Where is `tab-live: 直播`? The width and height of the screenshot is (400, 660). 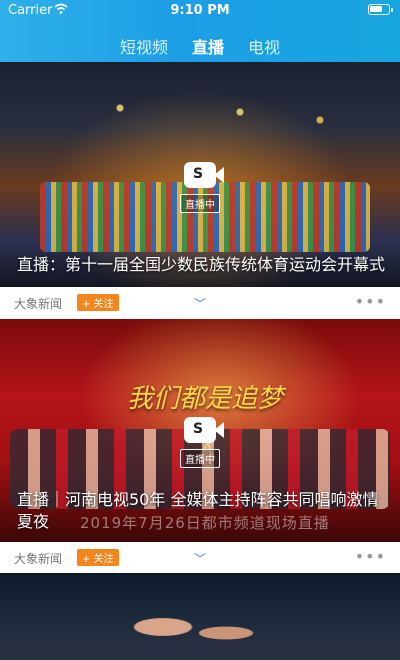 tab-live: 直播 is located at coordinates (208, 48).